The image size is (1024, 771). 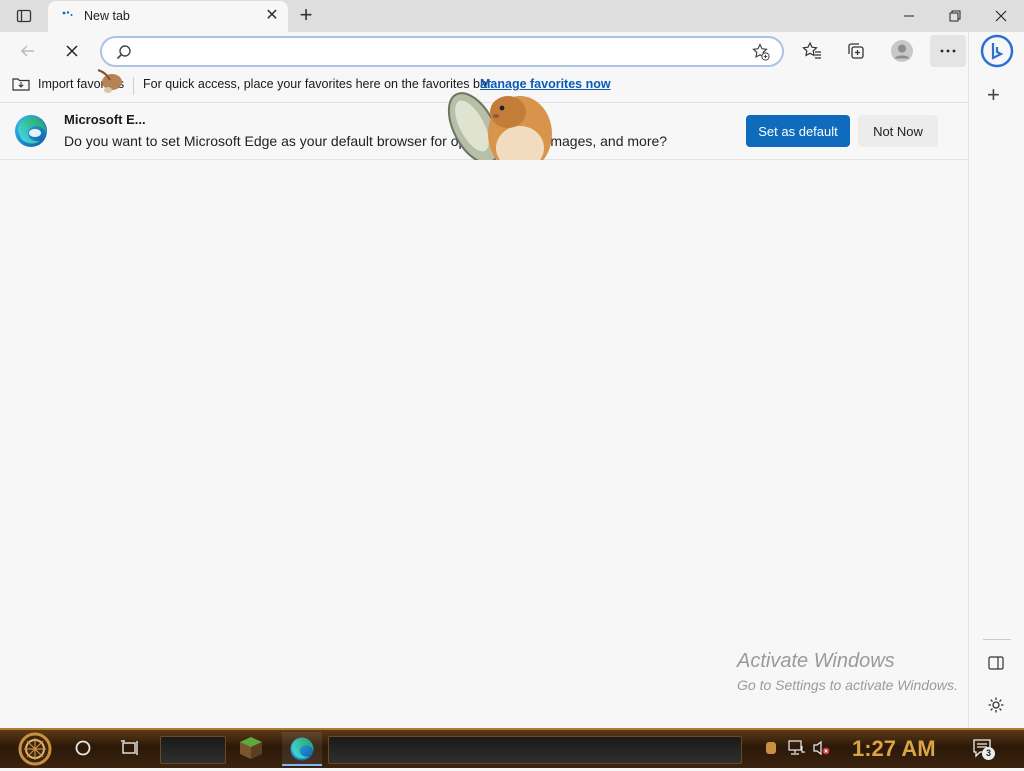 I want to click on taskbar-clock: 1:27 AM, so click(x=894, y=749).